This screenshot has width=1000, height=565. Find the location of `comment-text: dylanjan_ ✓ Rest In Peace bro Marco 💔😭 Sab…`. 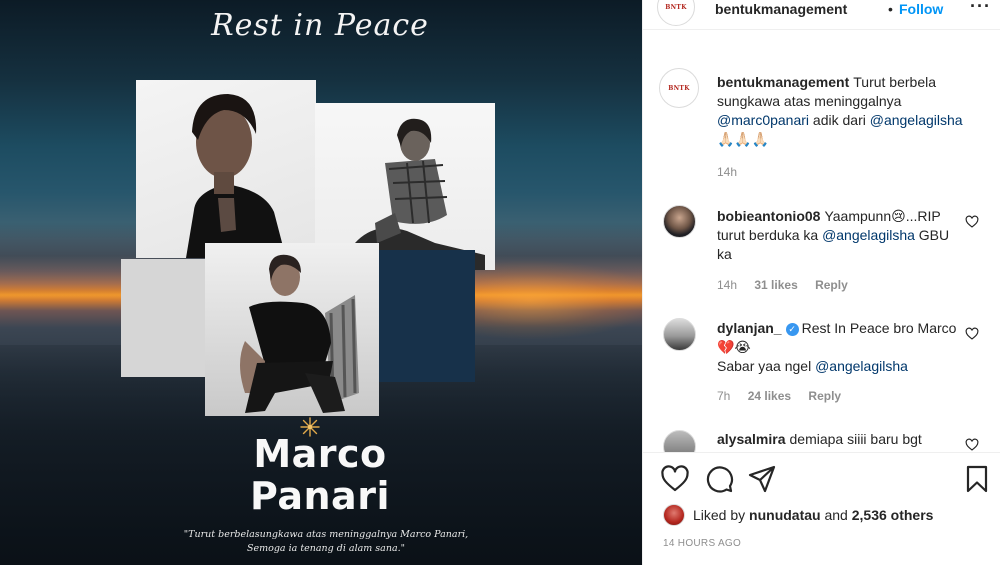

comment-text: dylanjan_ ✓ Rest In Peace bro Marco 💔😭 Sab… is located at coordinates (842, 347).